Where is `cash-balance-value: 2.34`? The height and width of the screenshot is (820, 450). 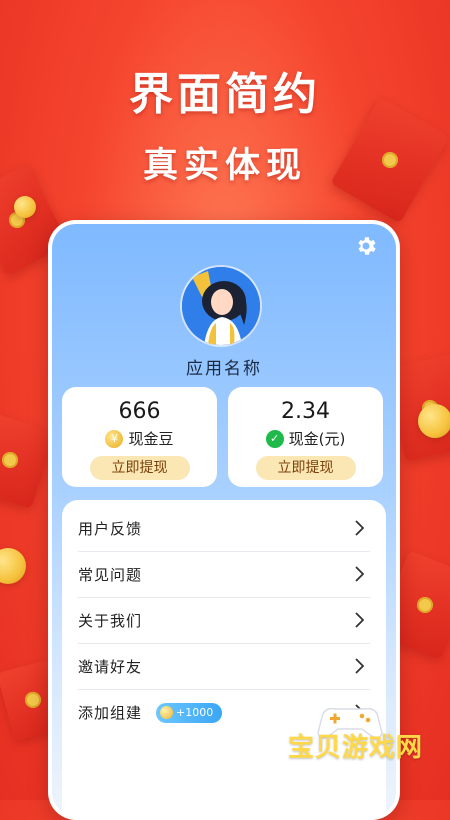
cash-balance-value: 2.34 is located at coordinates (305, 411).